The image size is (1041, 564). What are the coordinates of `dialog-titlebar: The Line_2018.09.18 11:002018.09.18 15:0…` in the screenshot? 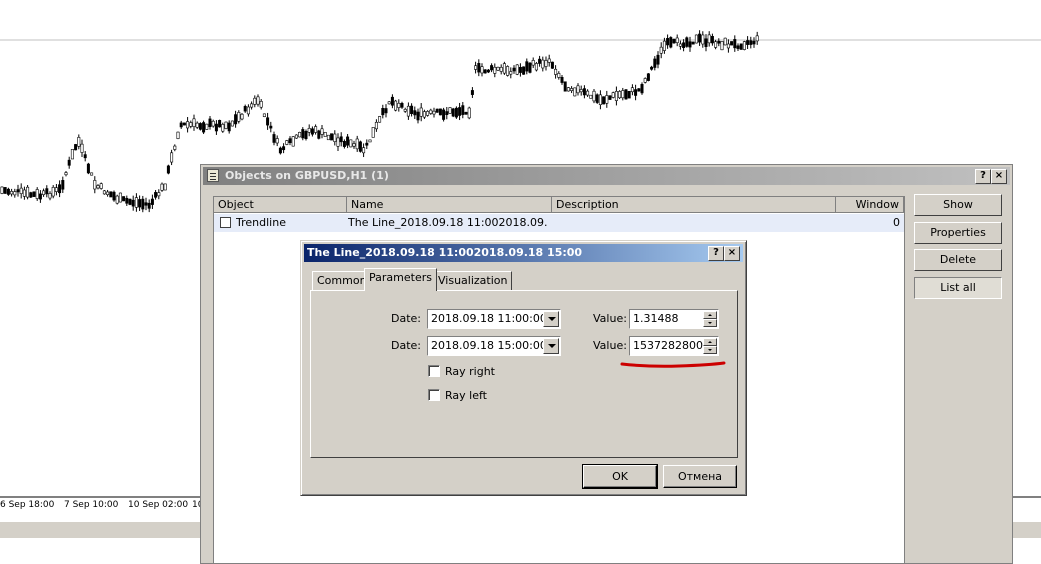 It's located at (523, 253).